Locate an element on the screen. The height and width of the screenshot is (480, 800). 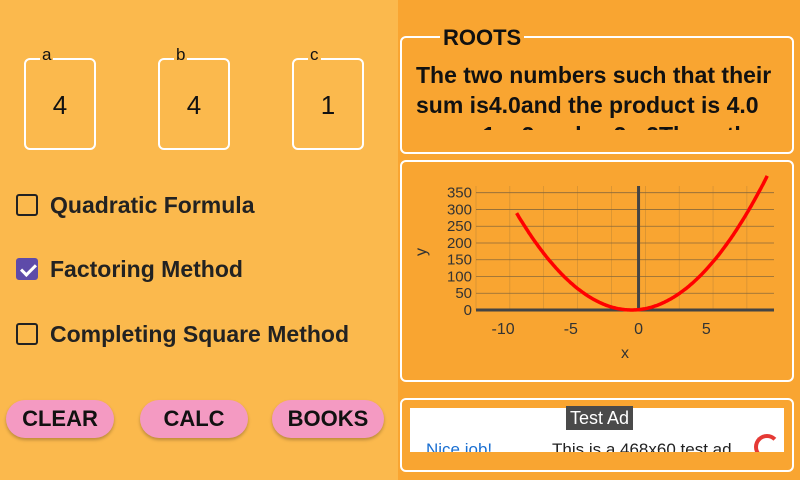
coefficient-b-value: 4 is located at coordinates (194, 105).